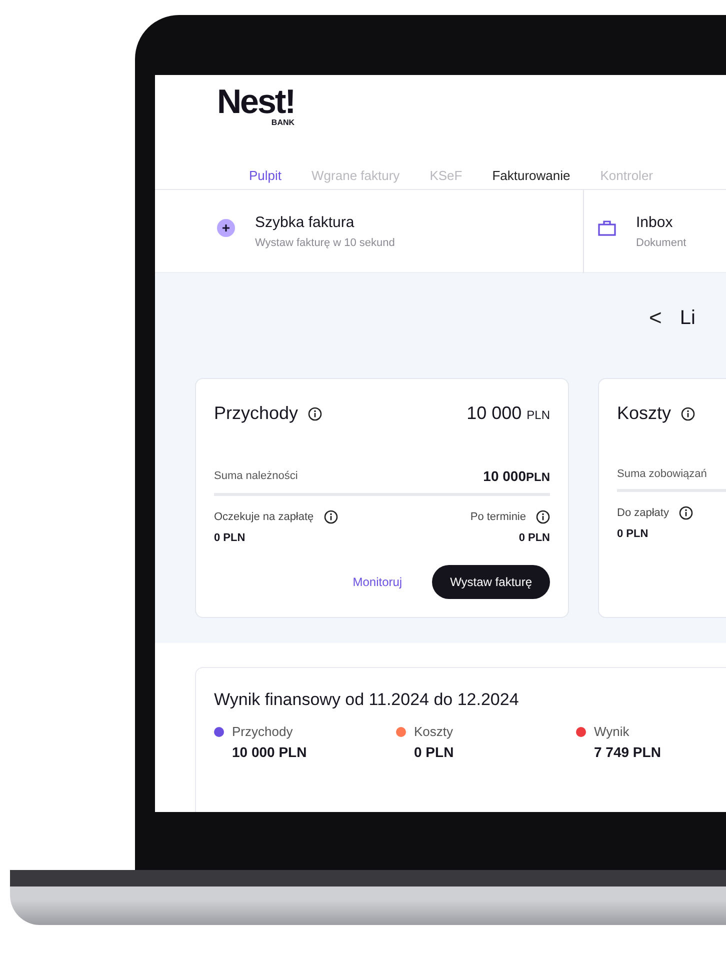 This screenshot has height=964, width=726. I want to click on card-amount: 10 000 PLN, so click(508, 413).